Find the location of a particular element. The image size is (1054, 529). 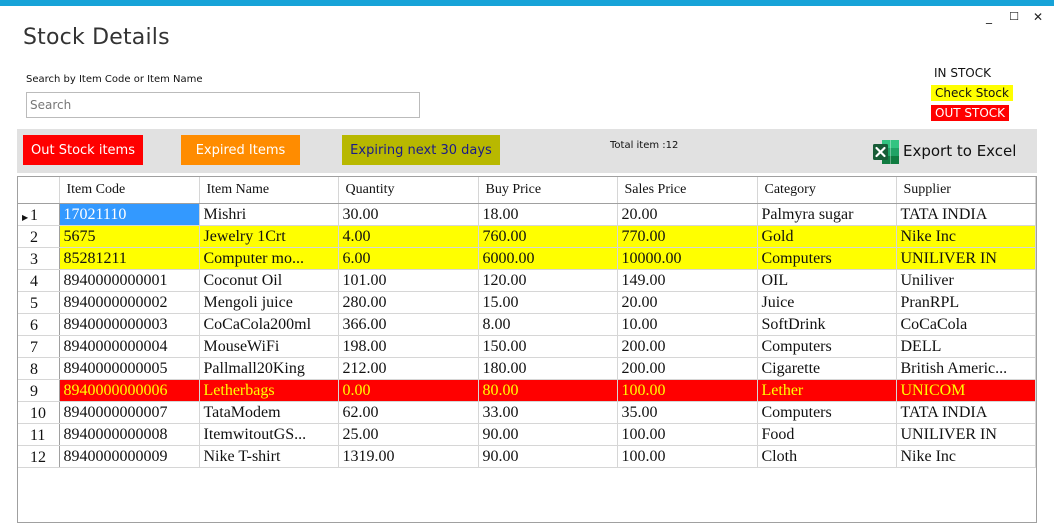

cell-category: Gold is located at coordinates (827, 236).